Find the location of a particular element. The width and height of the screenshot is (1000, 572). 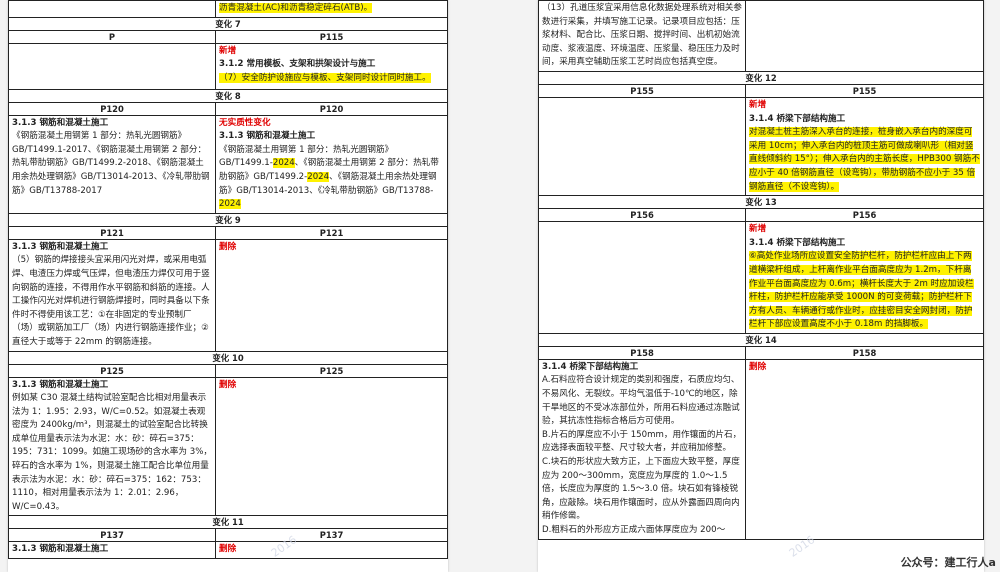

table-row: 沥青混凝土(AC)和沥青稳定碎石(ATB)。 is located at coordinates (228, 9).